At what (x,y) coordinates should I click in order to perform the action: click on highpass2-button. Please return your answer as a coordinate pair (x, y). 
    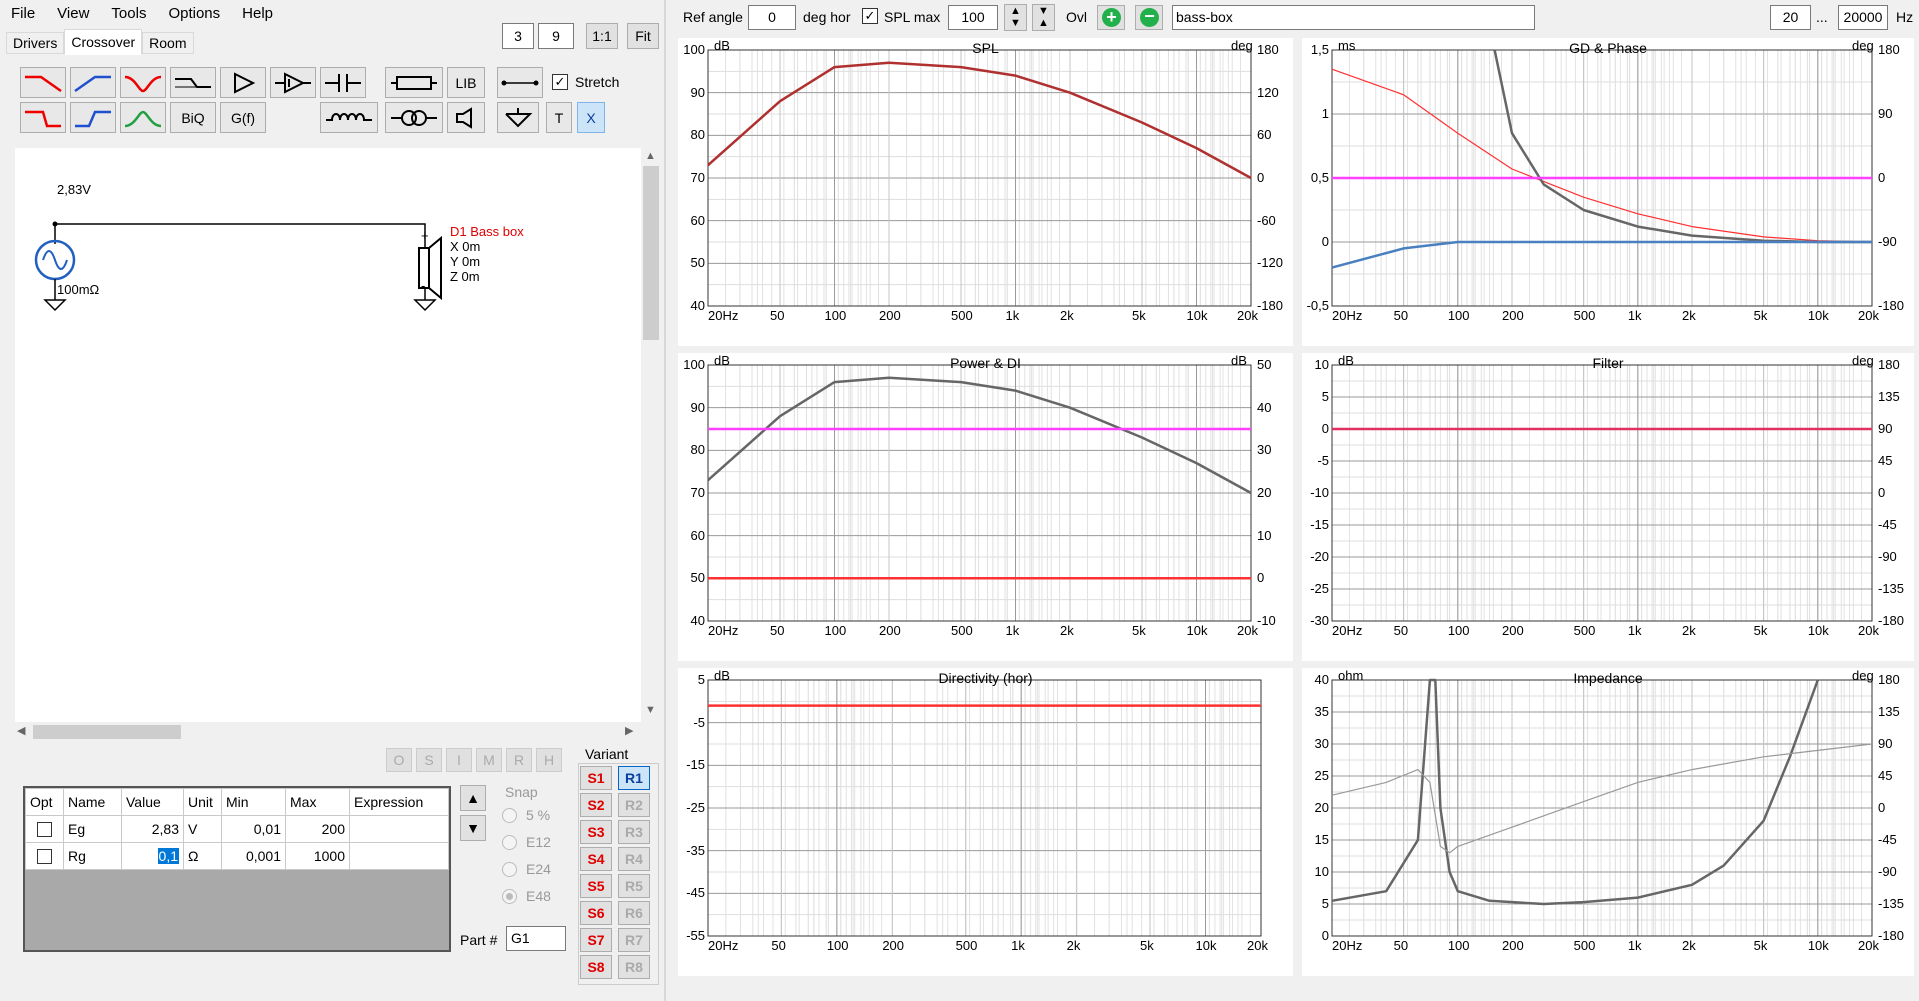
    Looking at the image, I should click on (93, 117).